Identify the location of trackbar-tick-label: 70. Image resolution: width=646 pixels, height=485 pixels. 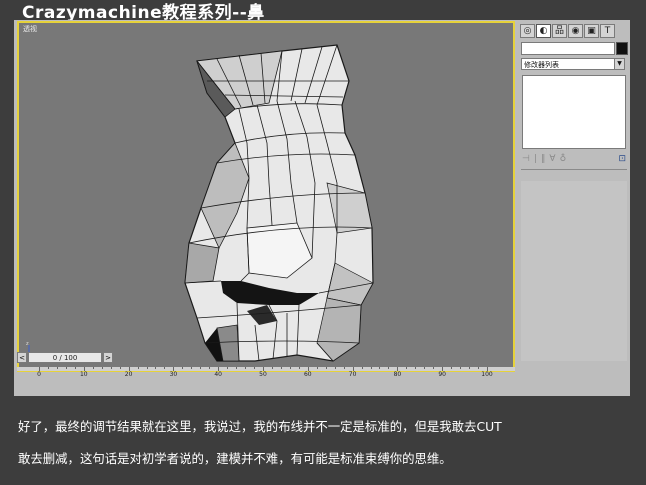
(352, 374).